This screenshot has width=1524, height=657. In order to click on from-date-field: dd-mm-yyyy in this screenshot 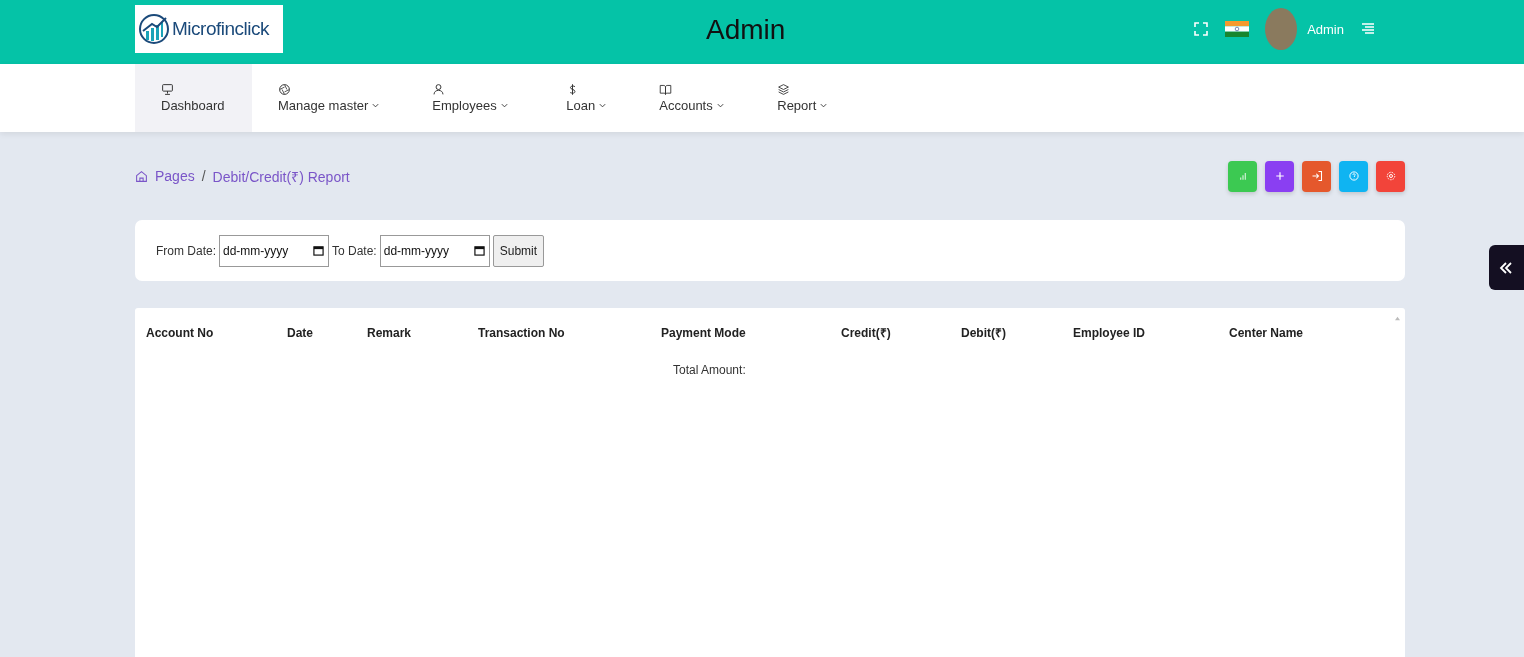, I will do `click(274, 250)`.